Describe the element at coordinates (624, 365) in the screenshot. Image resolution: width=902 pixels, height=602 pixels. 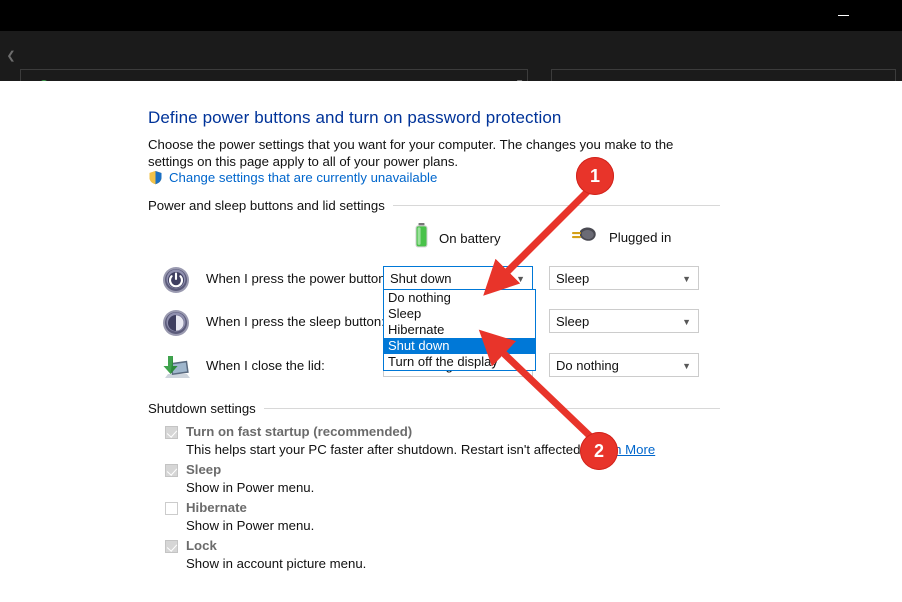
I see `combo-close-lid-plugged-in: Do nothing ▼` at that location.